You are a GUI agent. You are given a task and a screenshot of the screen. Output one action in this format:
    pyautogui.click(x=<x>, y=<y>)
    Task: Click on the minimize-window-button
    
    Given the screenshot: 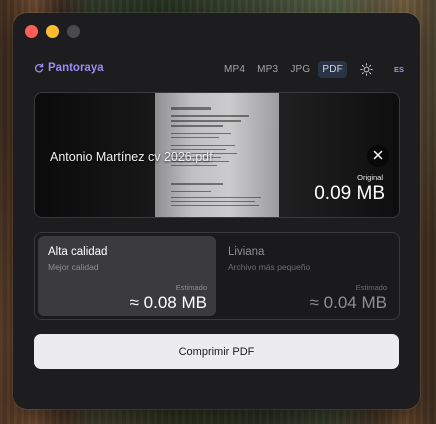 What is the action you would take?
    pyautogui.click(x=52, y=31)
    